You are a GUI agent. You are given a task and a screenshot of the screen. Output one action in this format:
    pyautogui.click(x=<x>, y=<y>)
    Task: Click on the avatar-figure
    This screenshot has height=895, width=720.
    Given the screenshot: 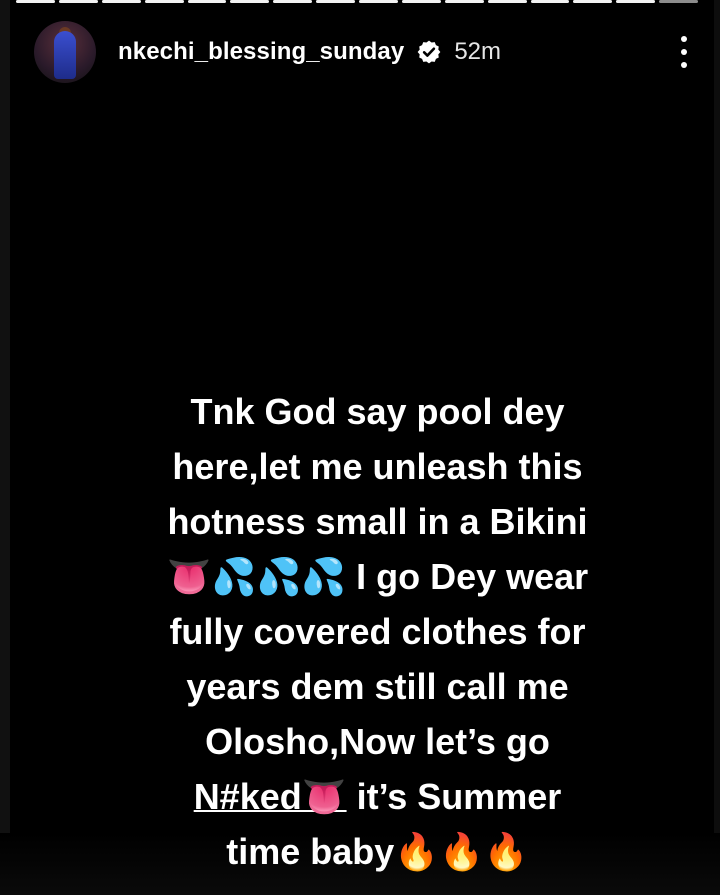 What is the action you would take?
    pyautogui.click(x=65, y=55)
    